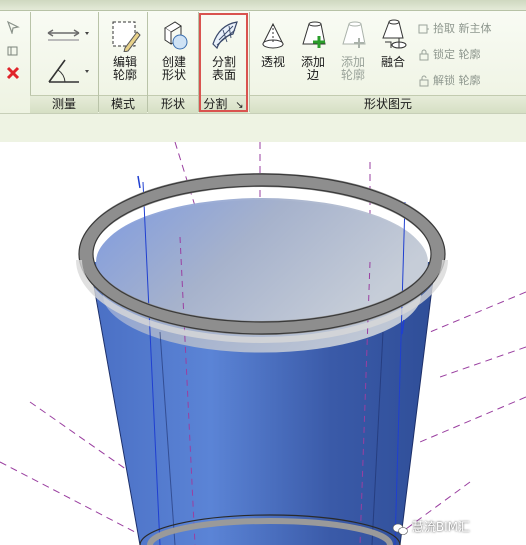  I want to click on unlock-profile-button: 解锁 轮廓, so click(449, 80).